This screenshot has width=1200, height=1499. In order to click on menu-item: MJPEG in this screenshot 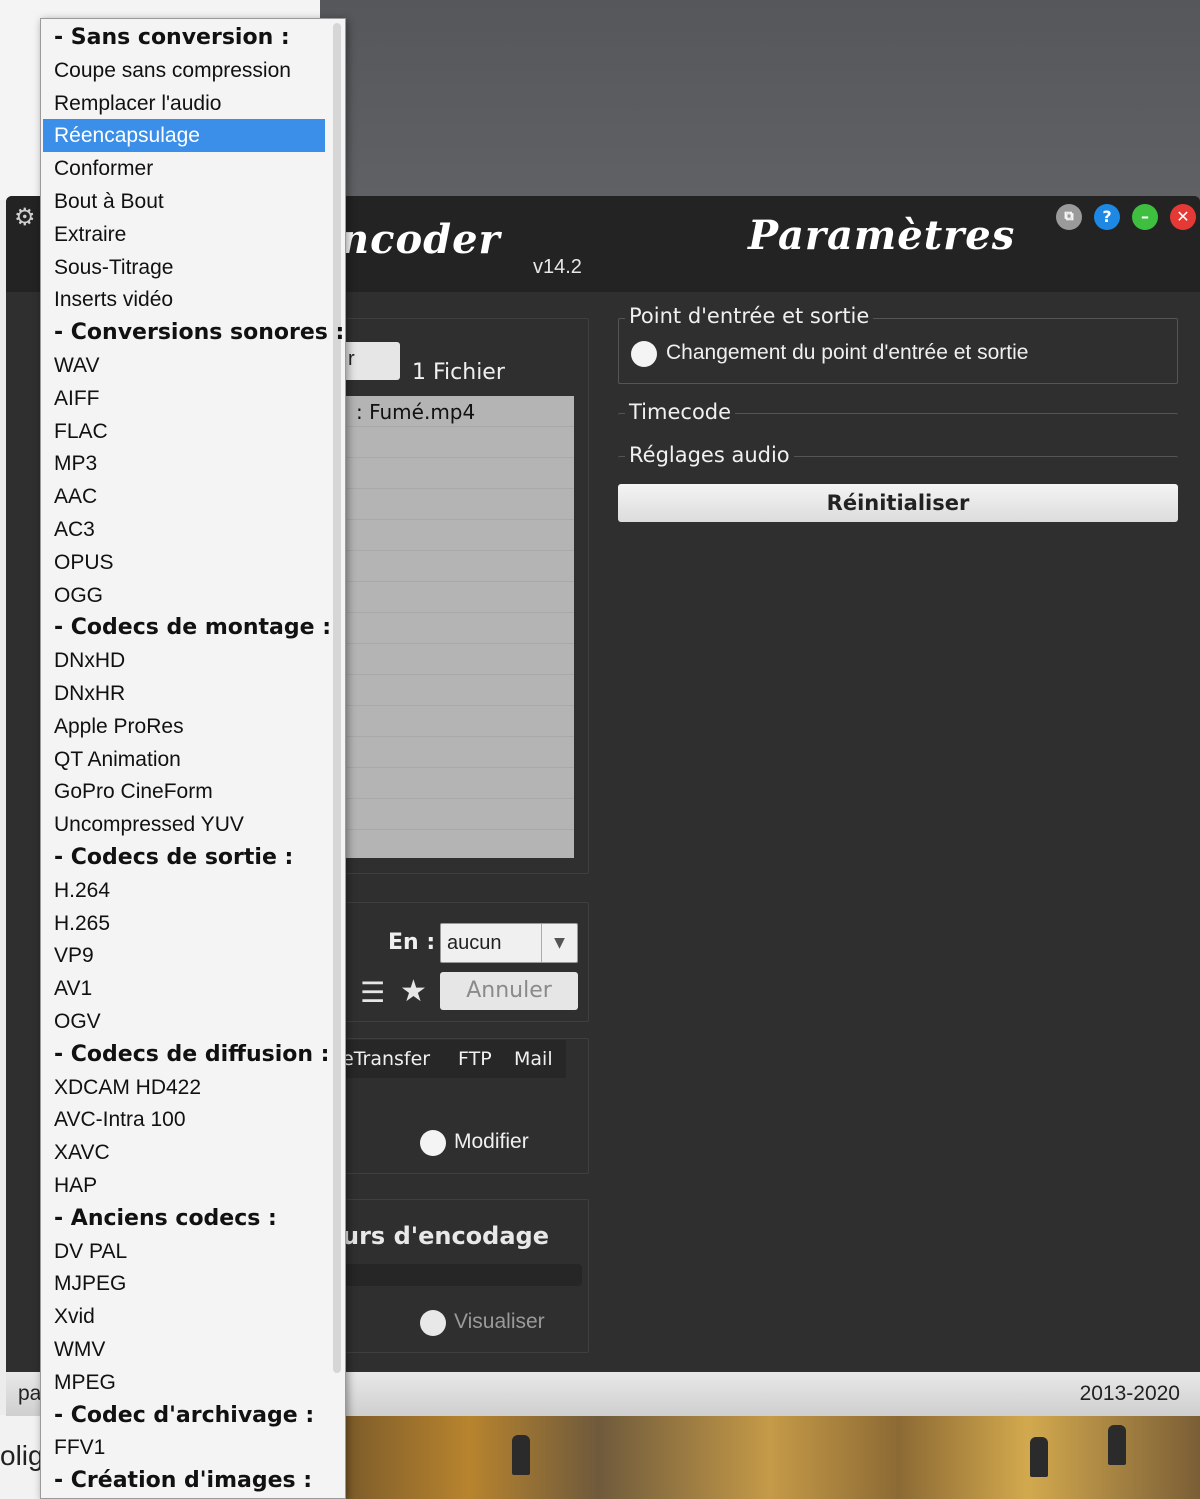, I will do `click(184, 1283)`.